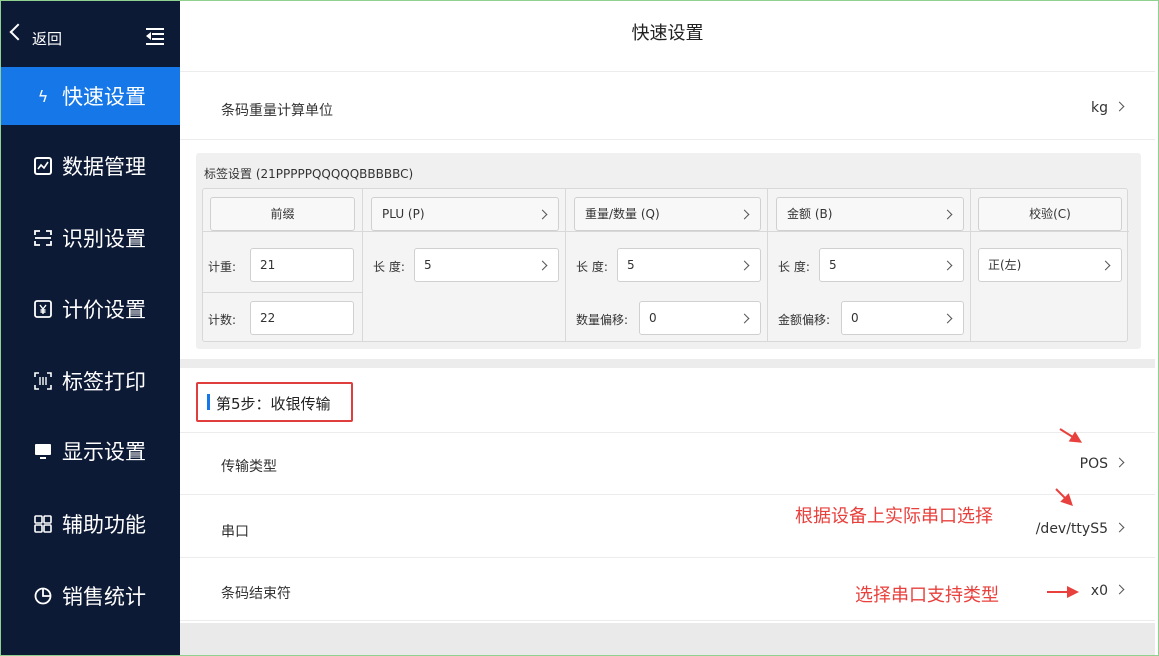  Describe the element at coordinates (1108, 591) in the screenshot. I see `terminator-value: x0` at that location.